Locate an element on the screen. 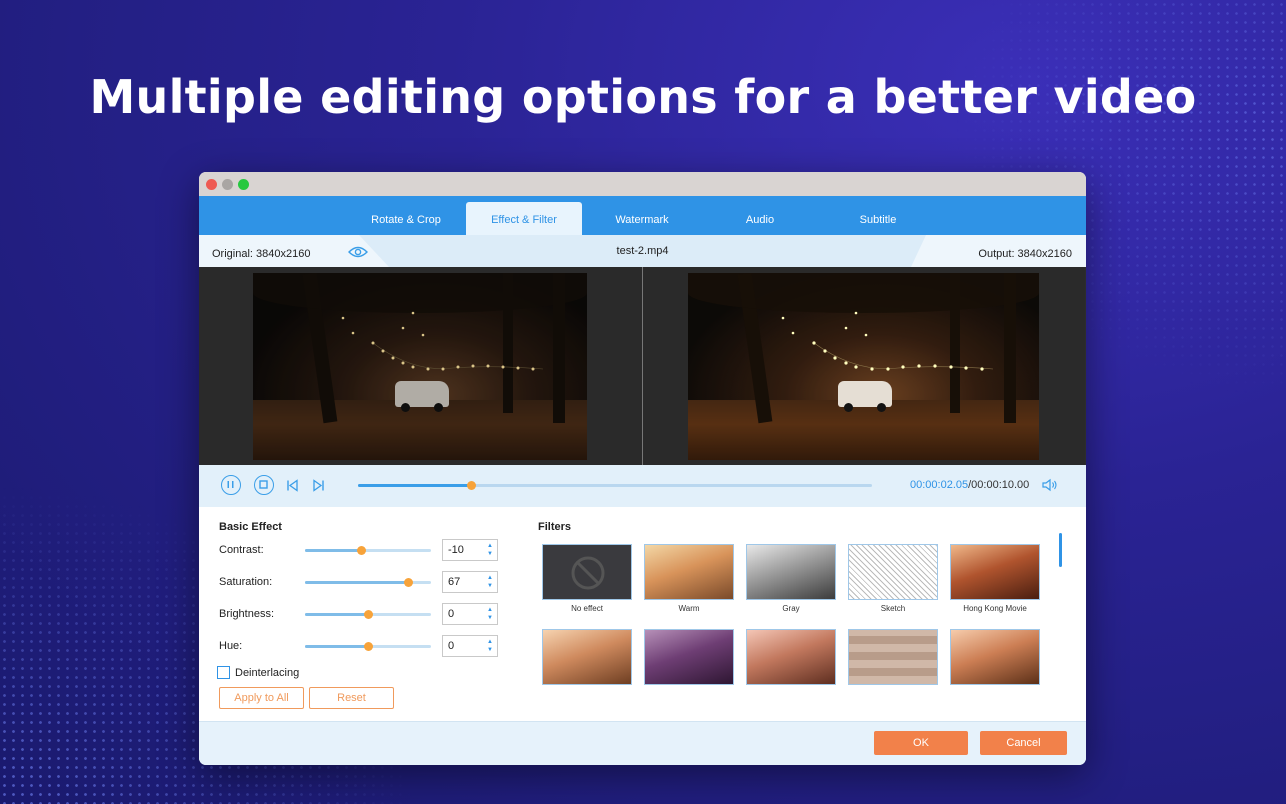 Image resolution: width=1286 pixels, height=804 pixels. filter-hong-kong-movie is located at coordinates (995, 572).